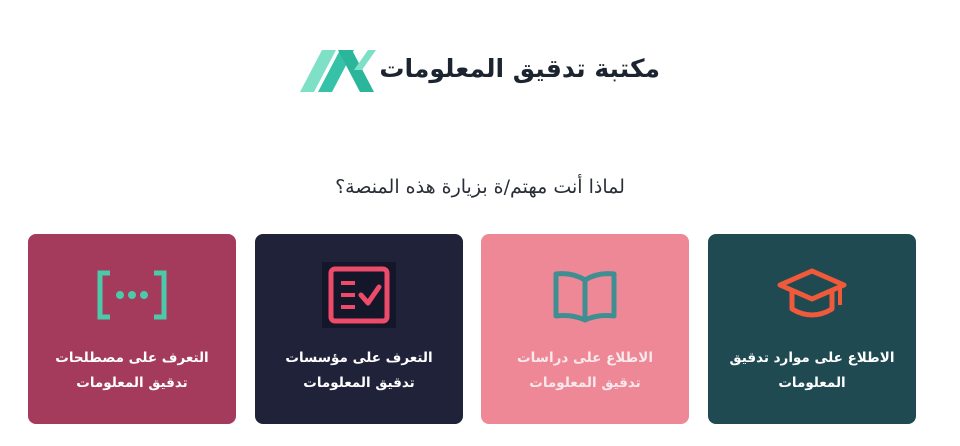 This screenshot has height=446, width=960. What do you see at coordinates (132, 329) in the screenshot?
I see `card-terms: التعرف على مصطلحات تدقيق المعلومات` at bounding box center [132, 329].